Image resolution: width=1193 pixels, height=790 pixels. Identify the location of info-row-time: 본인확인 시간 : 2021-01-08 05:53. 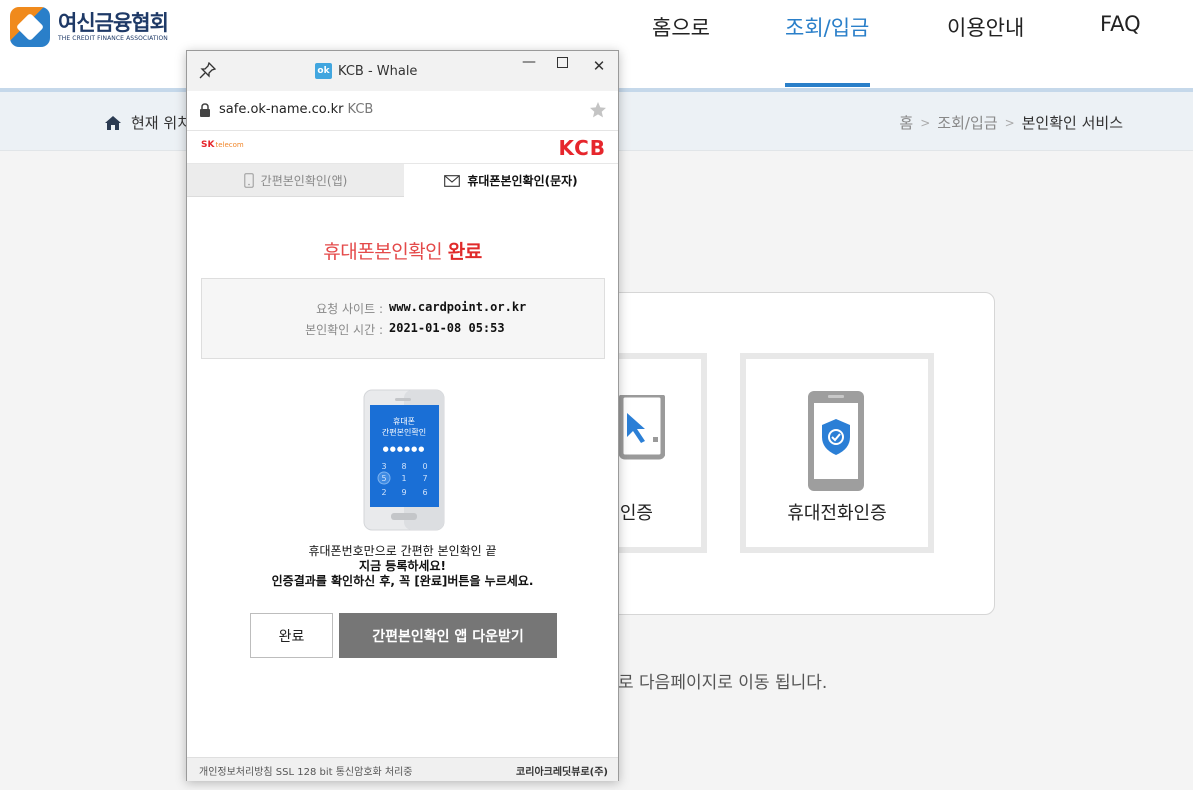
(405, 329).